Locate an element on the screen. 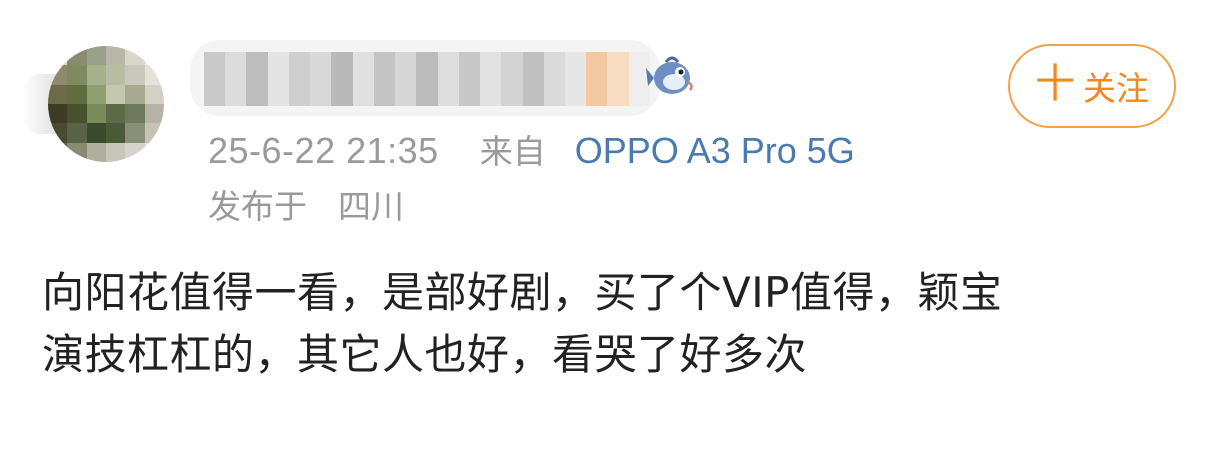 This screenshot has width=1214, height=458. avatar is located at coordinates (106, 104).